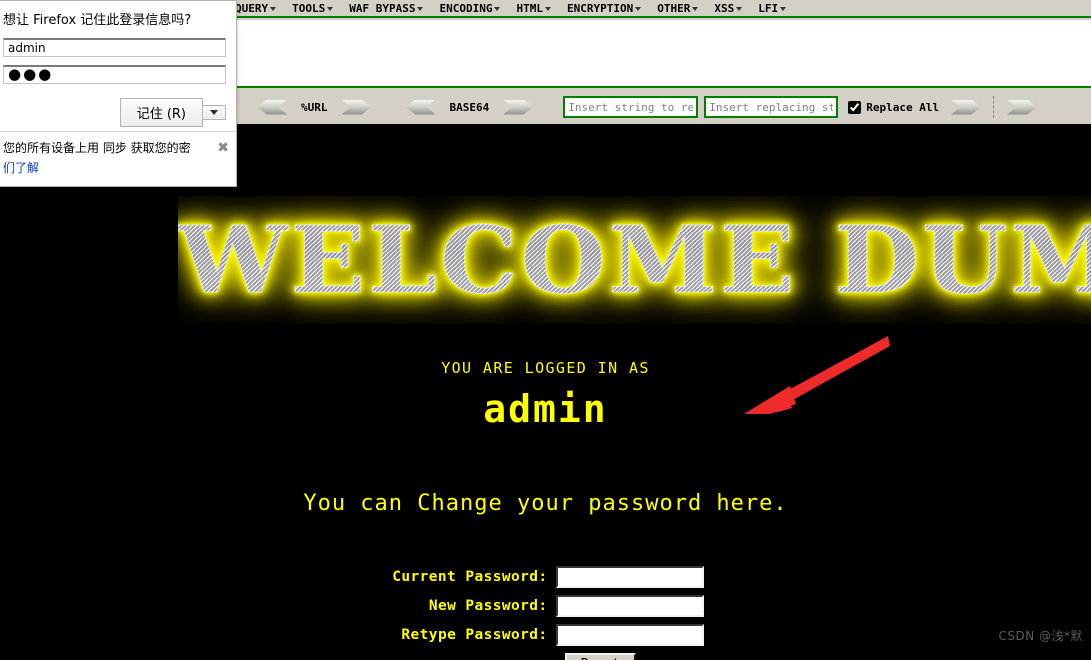 The image size is (1091, 660). What do you see at coordinates (631, 107) in the screenshot?
I see `replace-string-input` at bounding box center [631, 107].